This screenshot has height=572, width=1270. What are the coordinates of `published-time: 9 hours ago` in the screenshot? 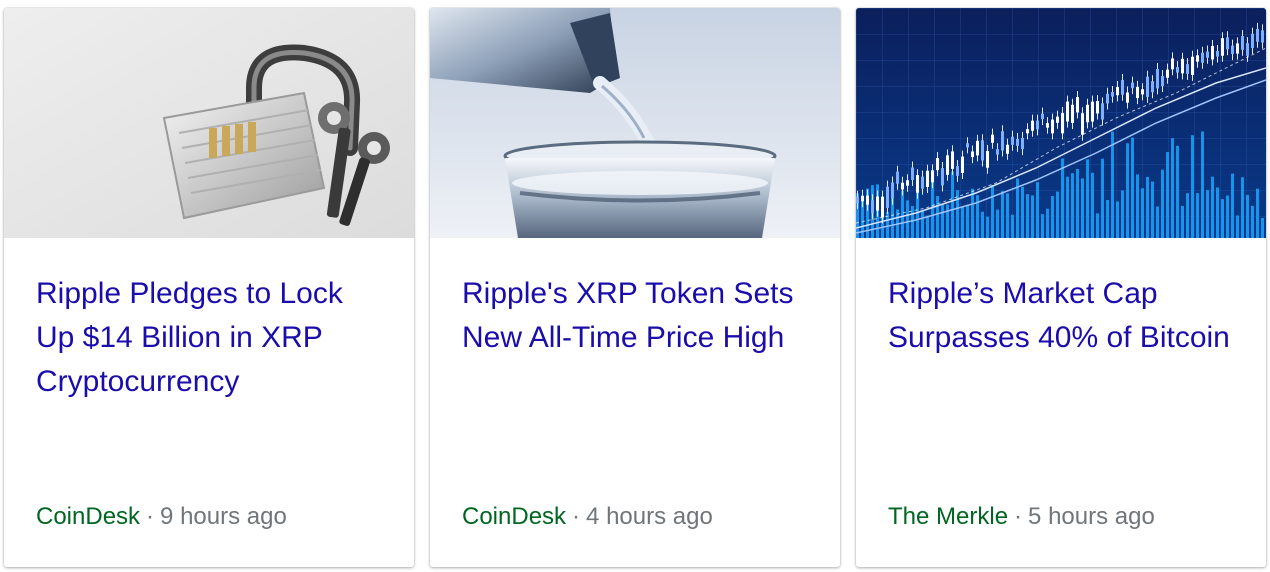 It's located at (223, 516).